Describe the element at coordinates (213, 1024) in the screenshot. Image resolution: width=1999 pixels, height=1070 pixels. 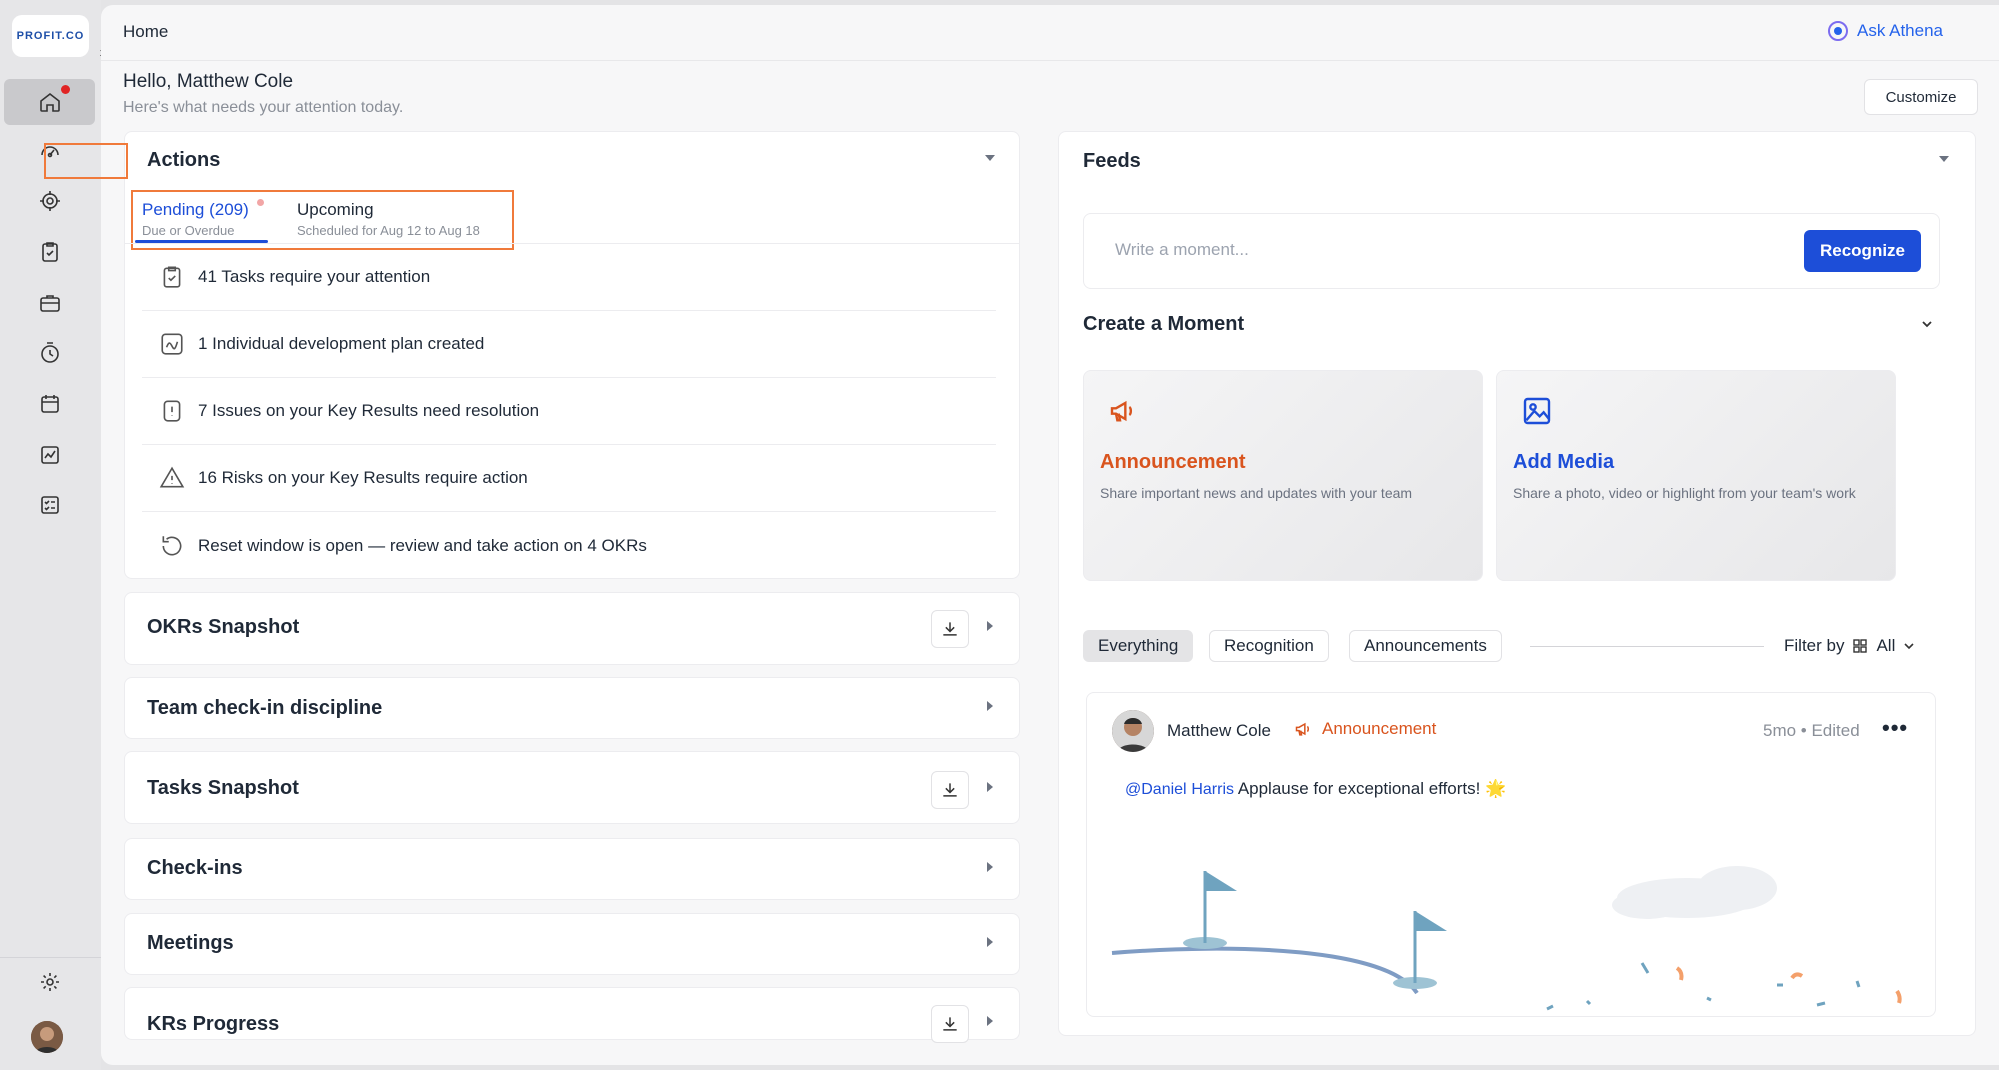
I see `section-title: KRs Progress` at that location.